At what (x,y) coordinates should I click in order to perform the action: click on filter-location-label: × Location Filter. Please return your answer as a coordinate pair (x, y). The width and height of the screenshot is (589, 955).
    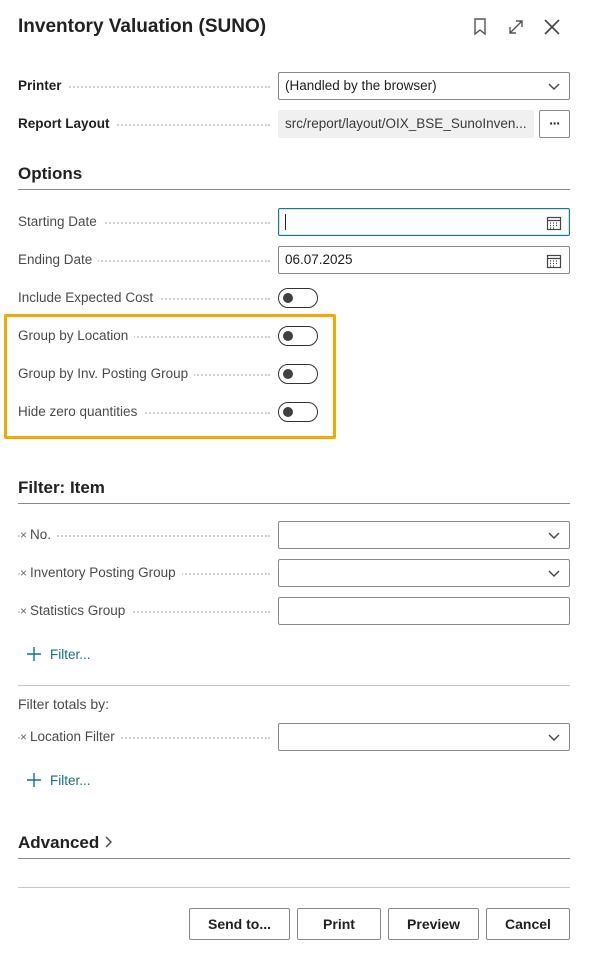
    Looking at the image, I should click on (70, 737).